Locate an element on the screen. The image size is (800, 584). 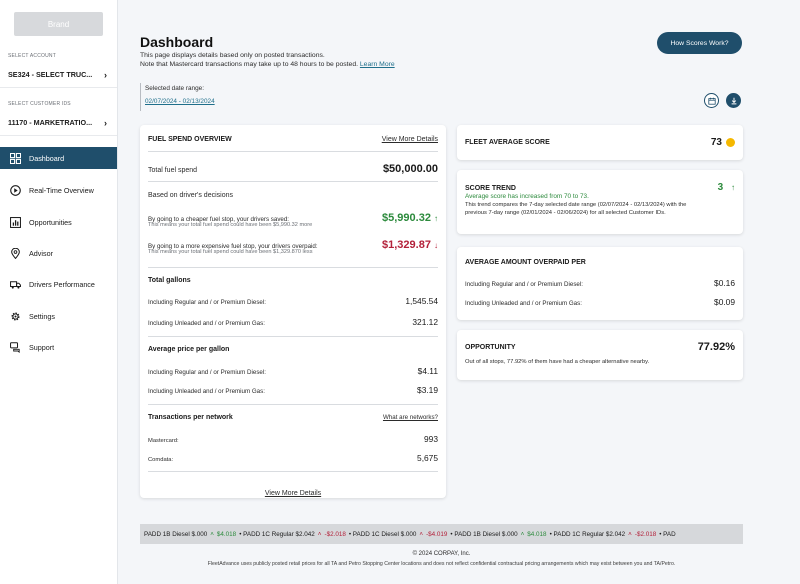
fuel-card-title: FUEL SPEND OVERVIEW is located at coordinates (190, 139).